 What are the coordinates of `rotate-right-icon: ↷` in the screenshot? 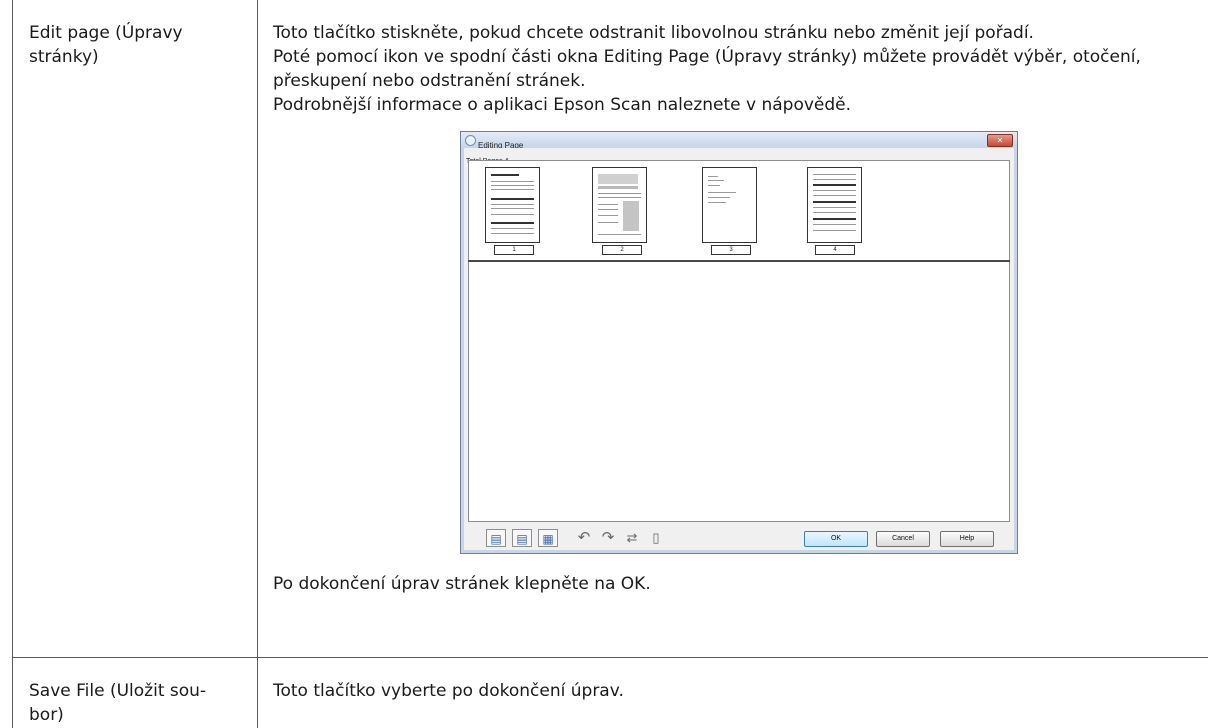 It's located at (608, 538).